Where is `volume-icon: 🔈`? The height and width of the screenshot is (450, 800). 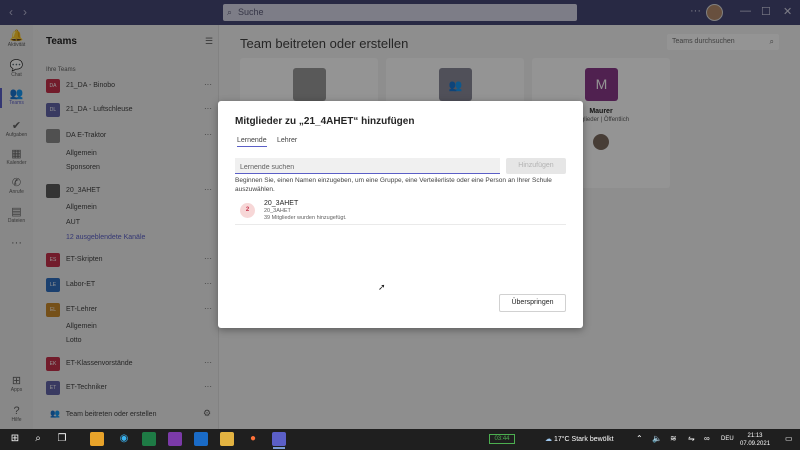 volume-icon: 🔈 is located at coordinates (657, 438).